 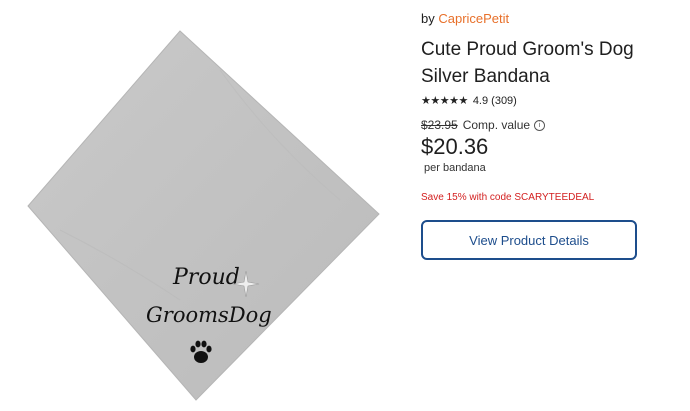 What do you see at coordinates (469, 101) in the screenshot?
I see `rating: ★★★★★ 4.9 (309)` at bounding box center [469, 101].